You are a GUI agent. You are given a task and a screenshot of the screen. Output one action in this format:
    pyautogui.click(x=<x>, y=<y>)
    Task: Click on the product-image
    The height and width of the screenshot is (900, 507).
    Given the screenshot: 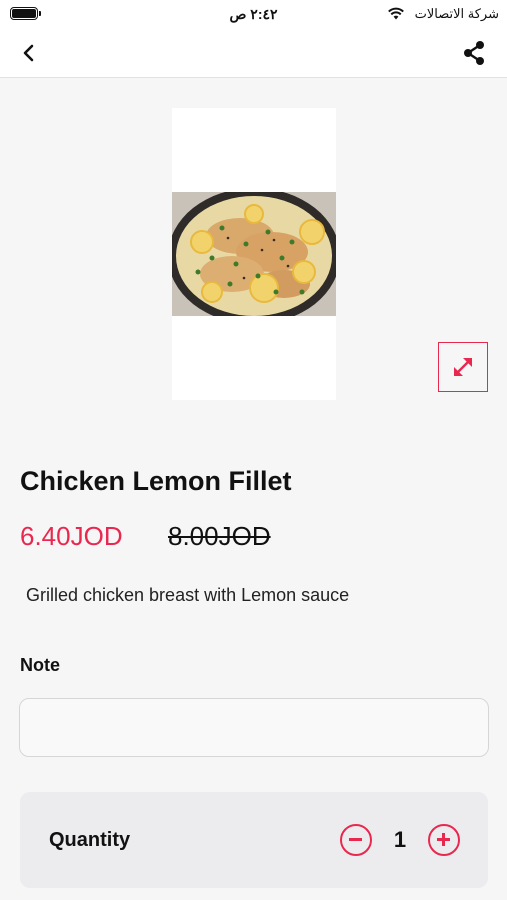 What is the action you would take?
    pyautogui.click(x=254, y=254)
    